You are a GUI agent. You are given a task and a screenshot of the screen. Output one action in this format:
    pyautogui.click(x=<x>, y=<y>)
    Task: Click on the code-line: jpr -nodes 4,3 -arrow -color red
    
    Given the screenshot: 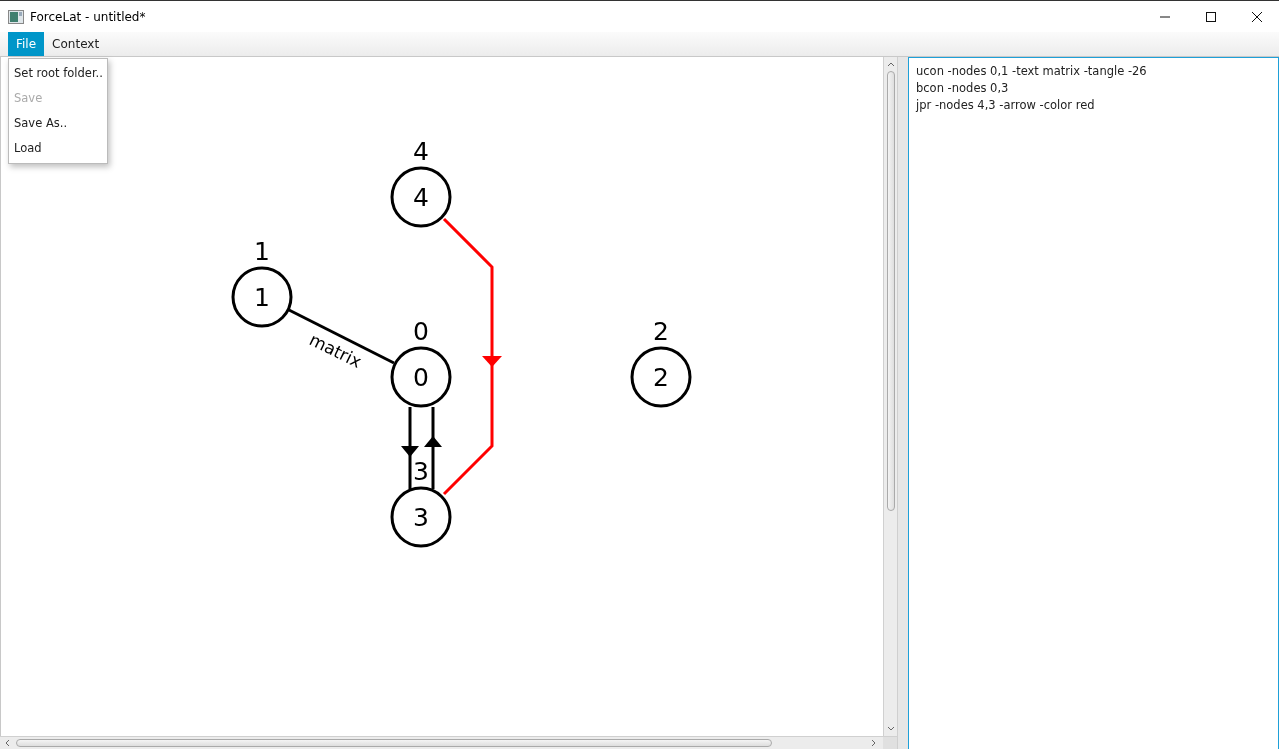 What is the action you would take?
    pyautogui.click(x=1006, y=105)
    